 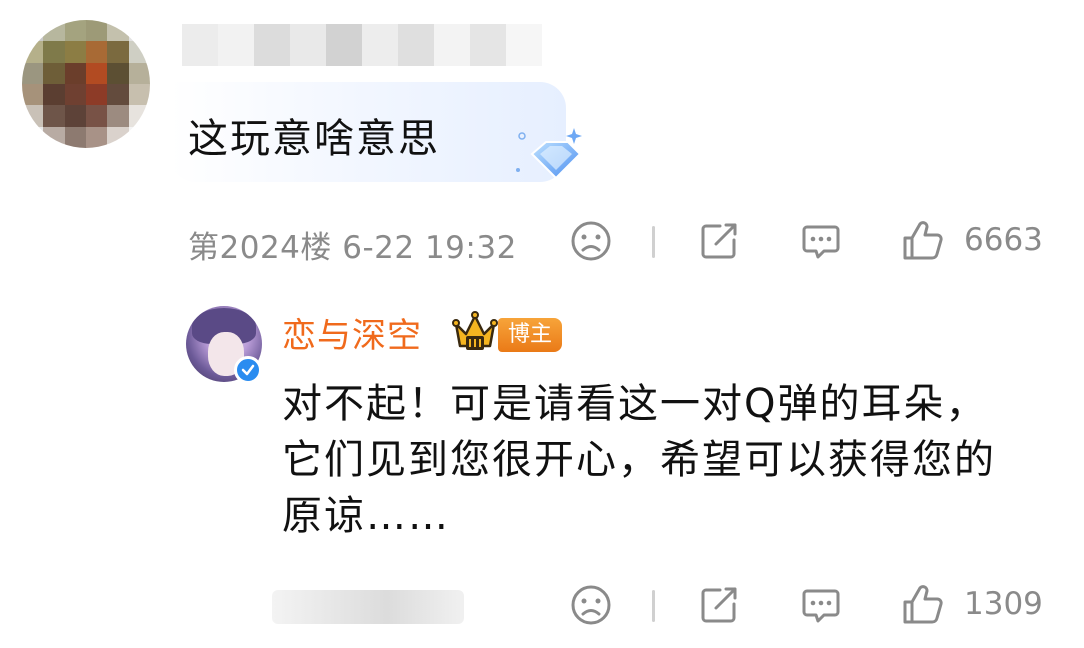 What do you see at coordinates (352, 332) in the screenshot?
I see `author-name: 恋与深空` at bounding box center [352, 332].